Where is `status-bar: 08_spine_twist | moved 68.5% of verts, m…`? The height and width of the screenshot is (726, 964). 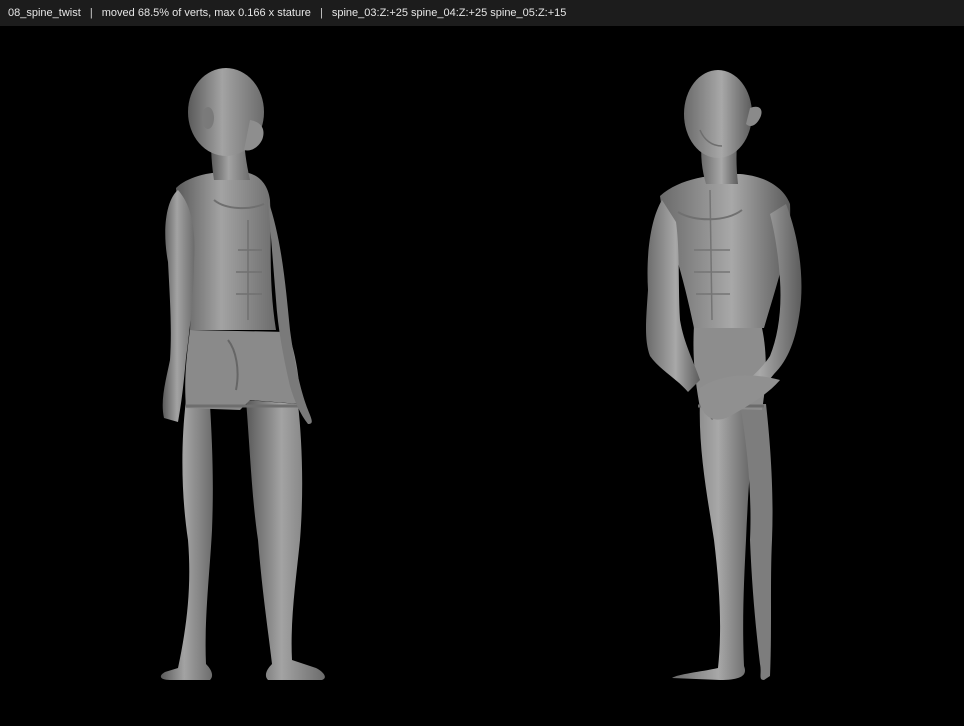
status-bar: 08_spine_twist | moved 68.5% of verts, m… is located at coordinates (482, 13).